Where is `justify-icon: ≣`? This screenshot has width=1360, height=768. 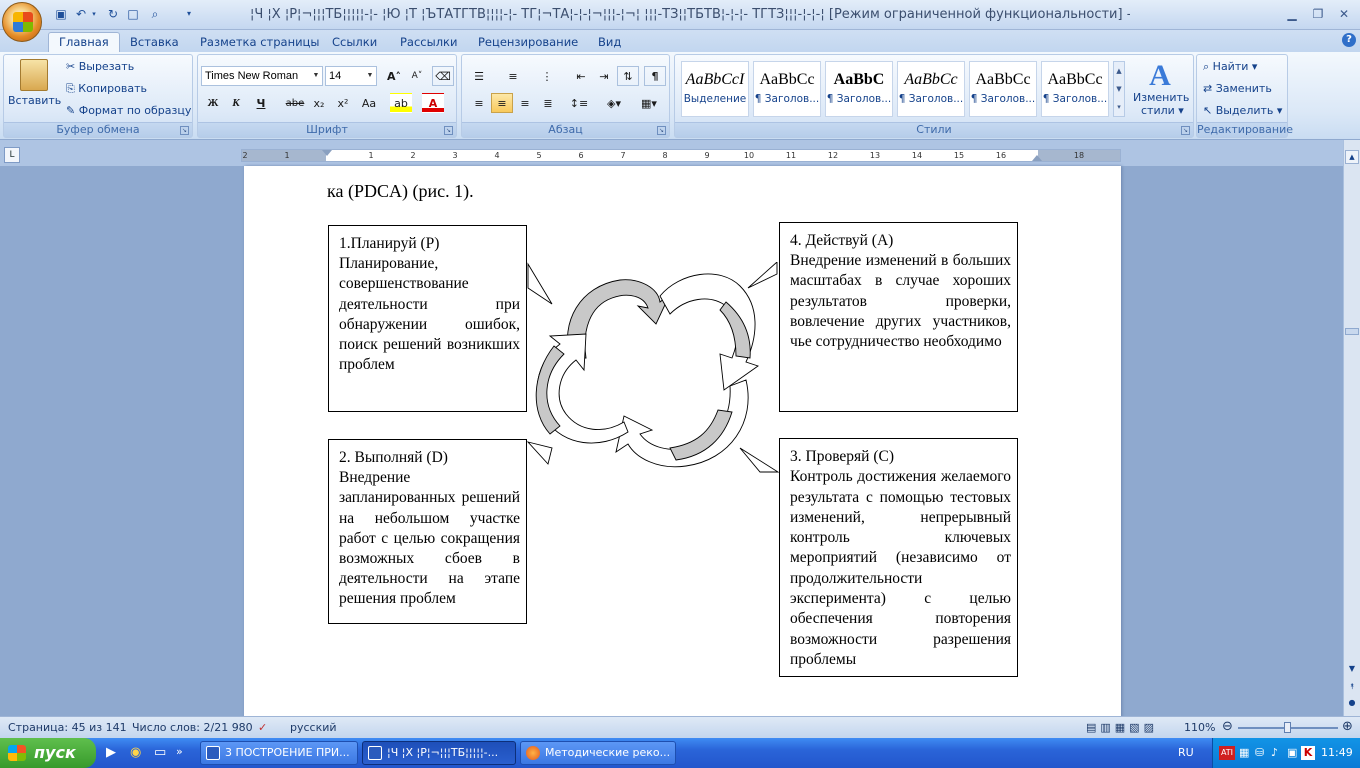
justify-icon: ≣ is located at coordinates (548, 103).